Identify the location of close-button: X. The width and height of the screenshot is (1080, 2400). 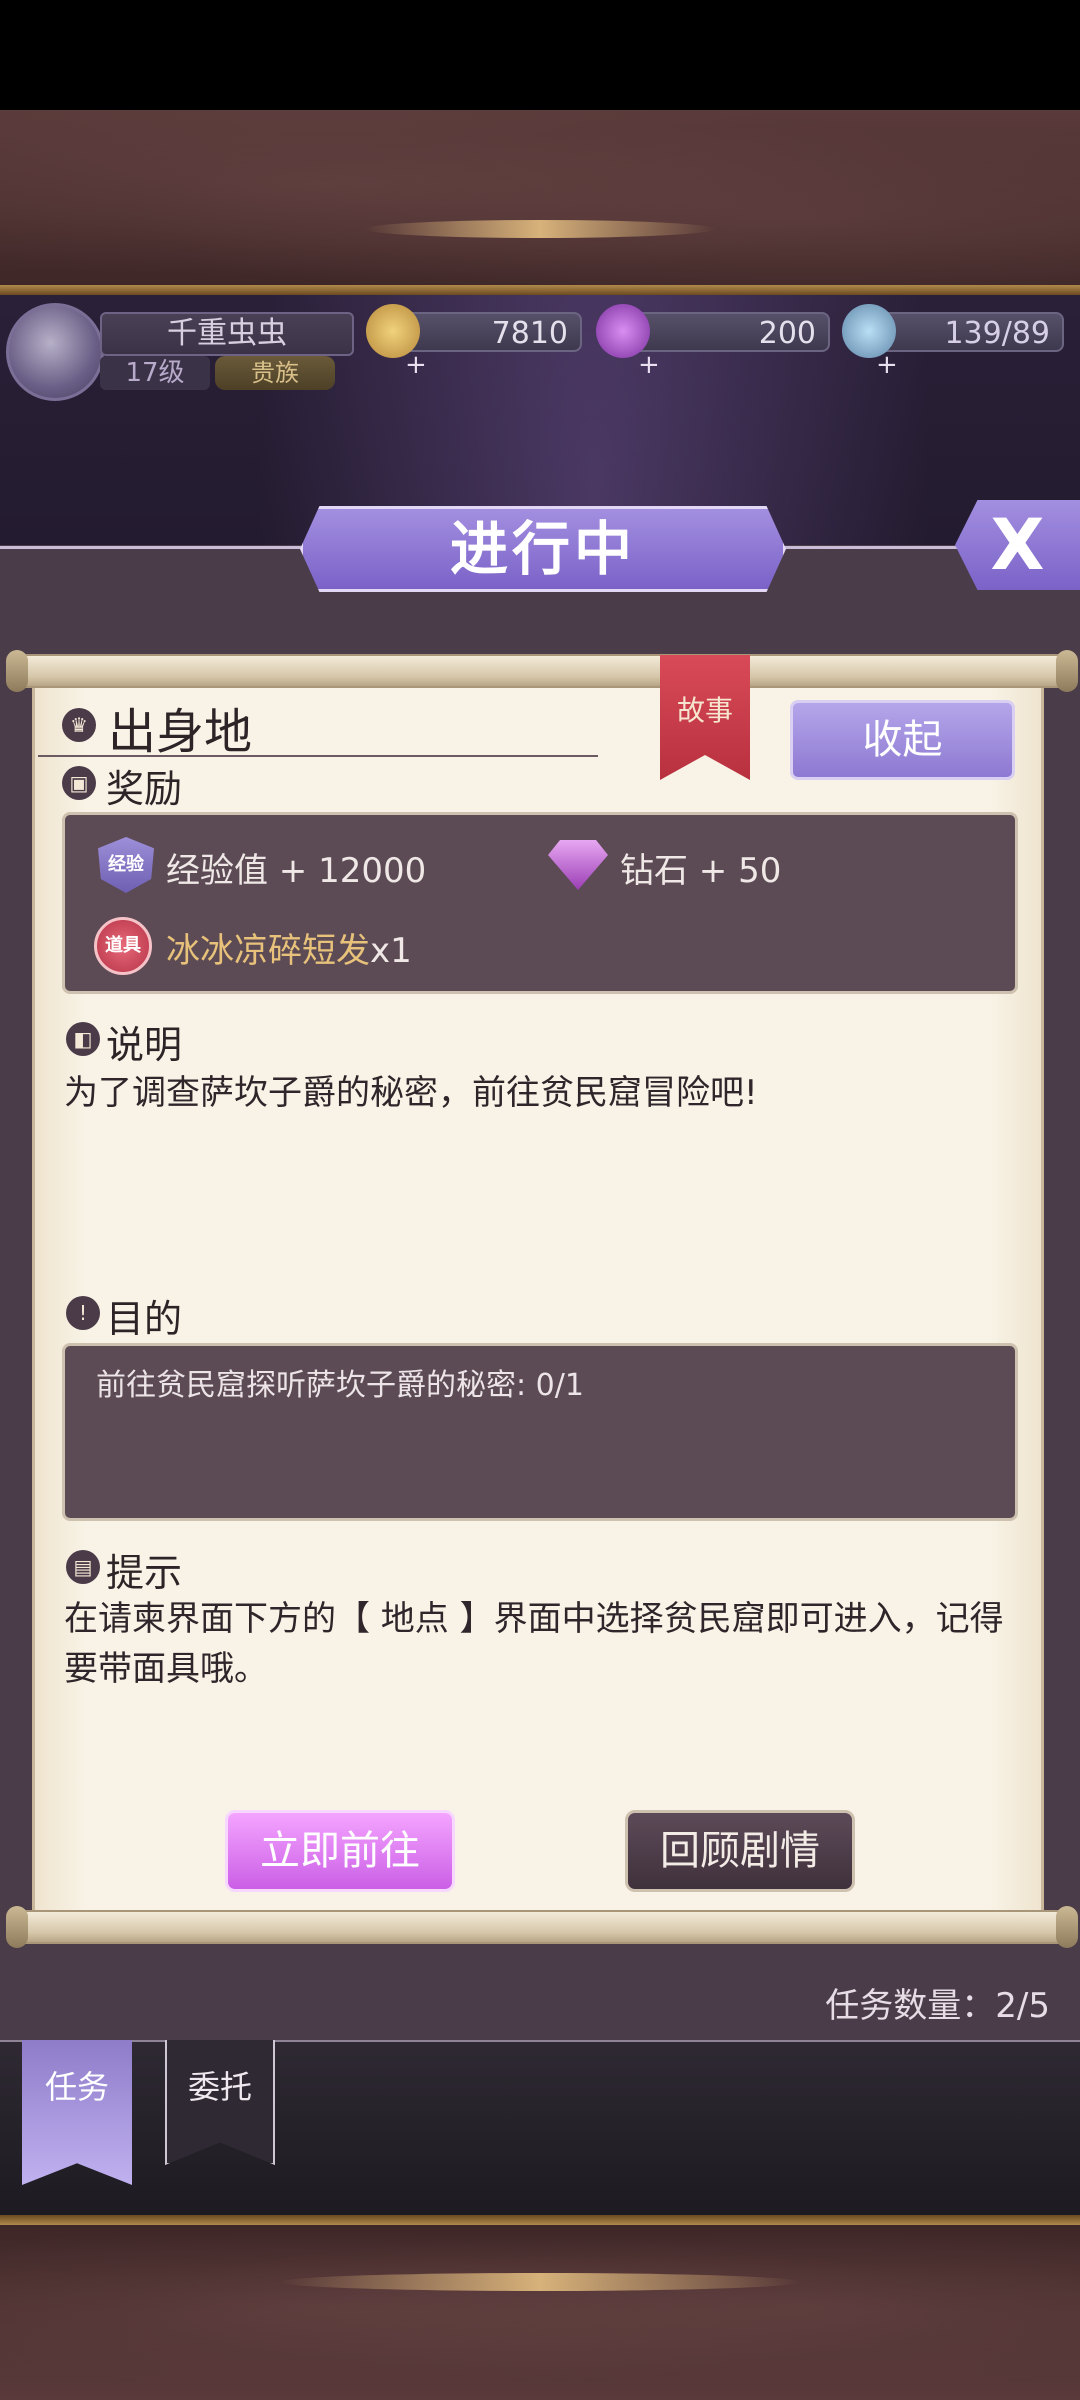
(1017, 545).